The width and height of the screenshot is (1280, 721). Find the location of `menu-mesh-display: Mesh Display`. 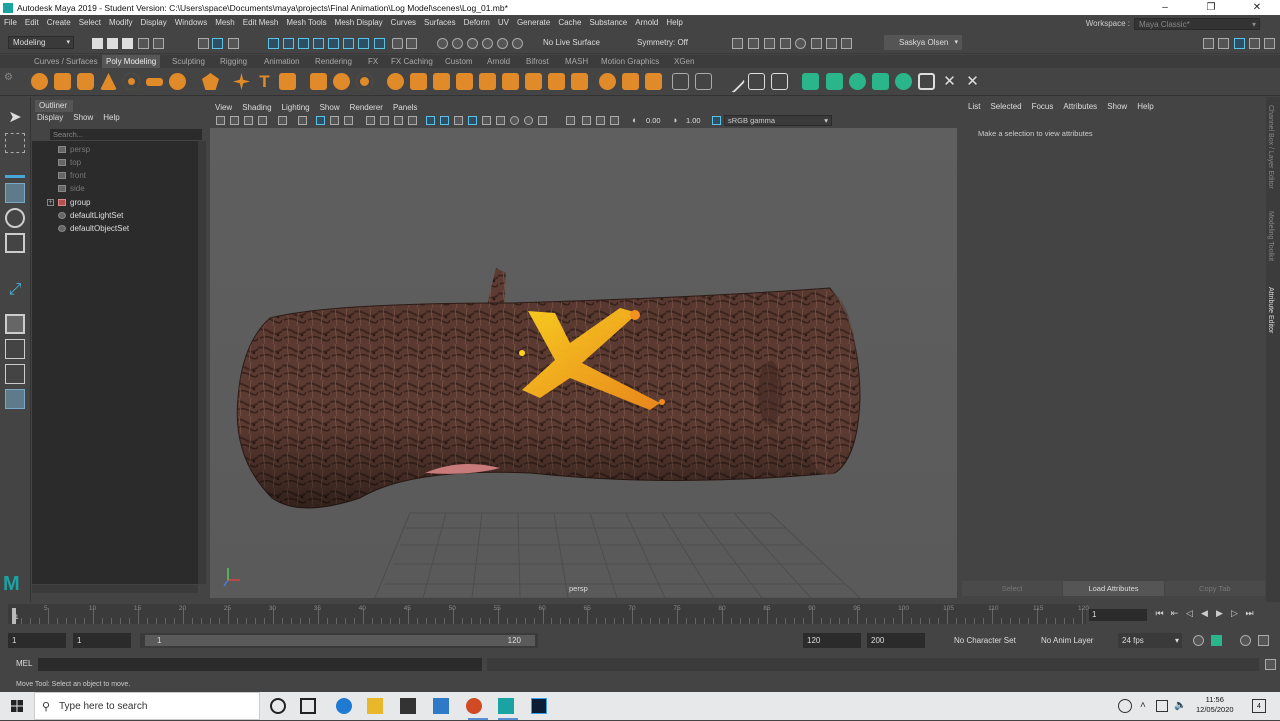

menu-mesh-display: Mesh Display is located at coordinates (359, 22).